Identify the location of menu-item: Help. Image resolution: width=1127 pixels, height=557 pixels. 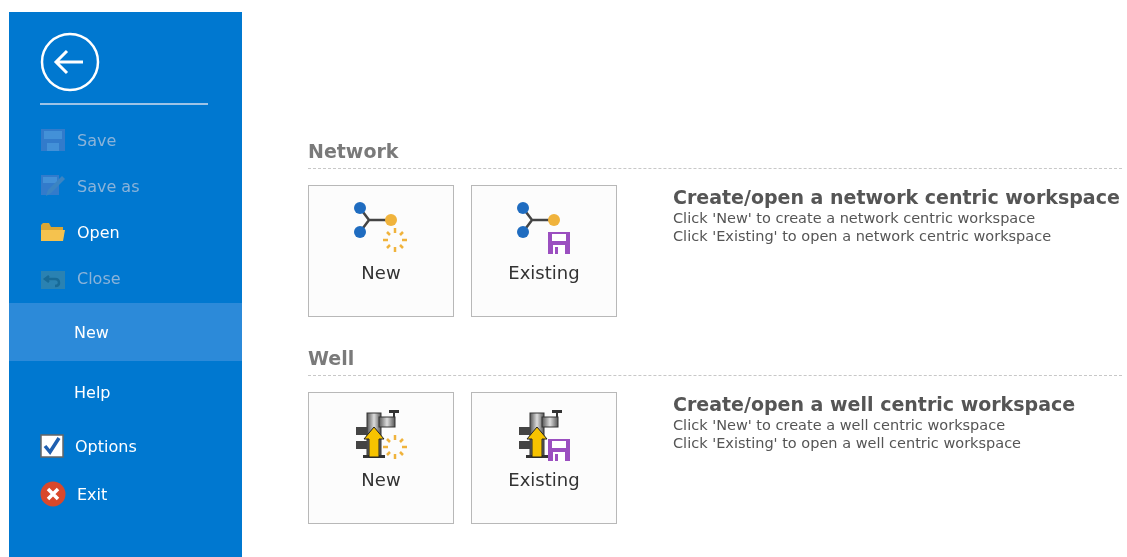
(125, 392).